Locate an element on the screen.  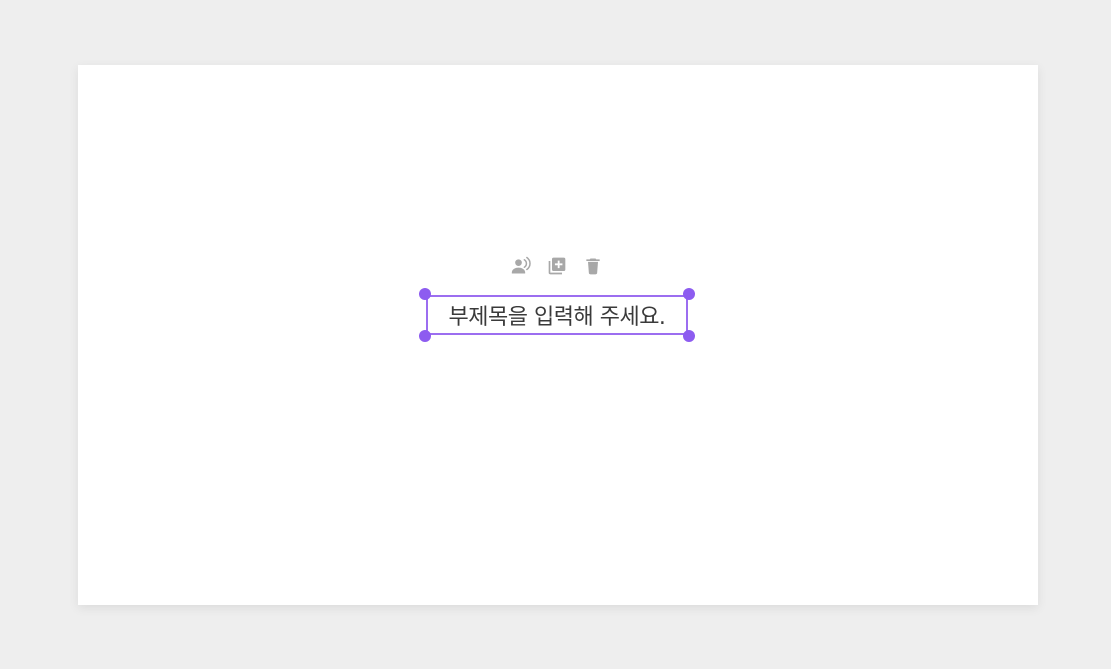
resize-handle-bottom-left is located at coordinates (425, 336).